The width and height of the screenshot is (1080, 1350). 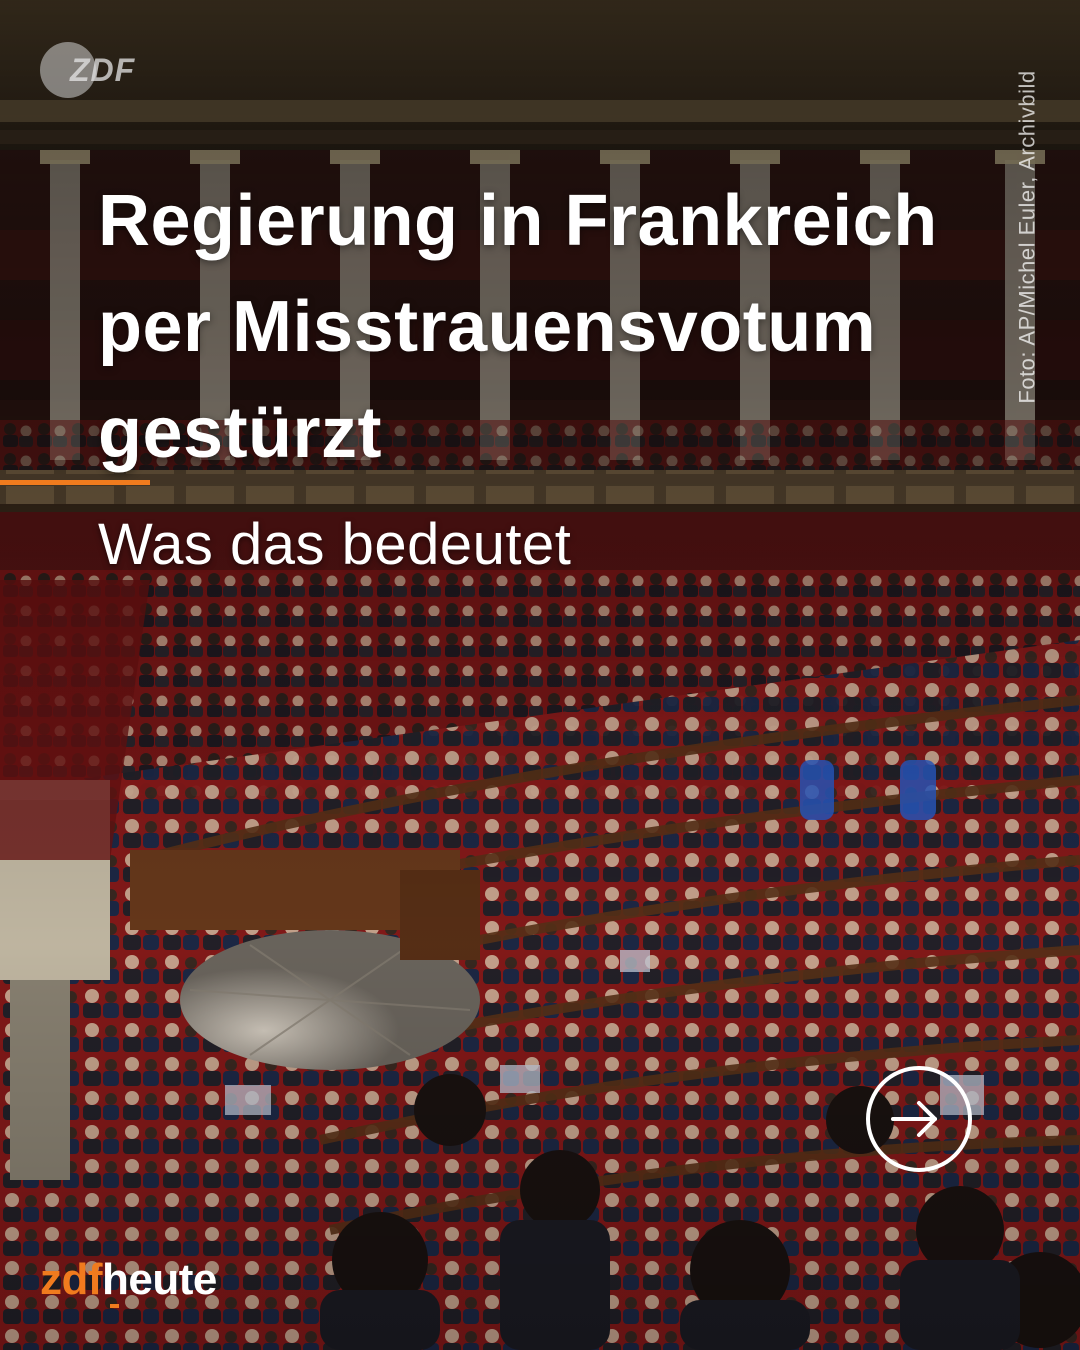 I want to click on arrow-right-circle-icon, so click(x=914, y=1119).